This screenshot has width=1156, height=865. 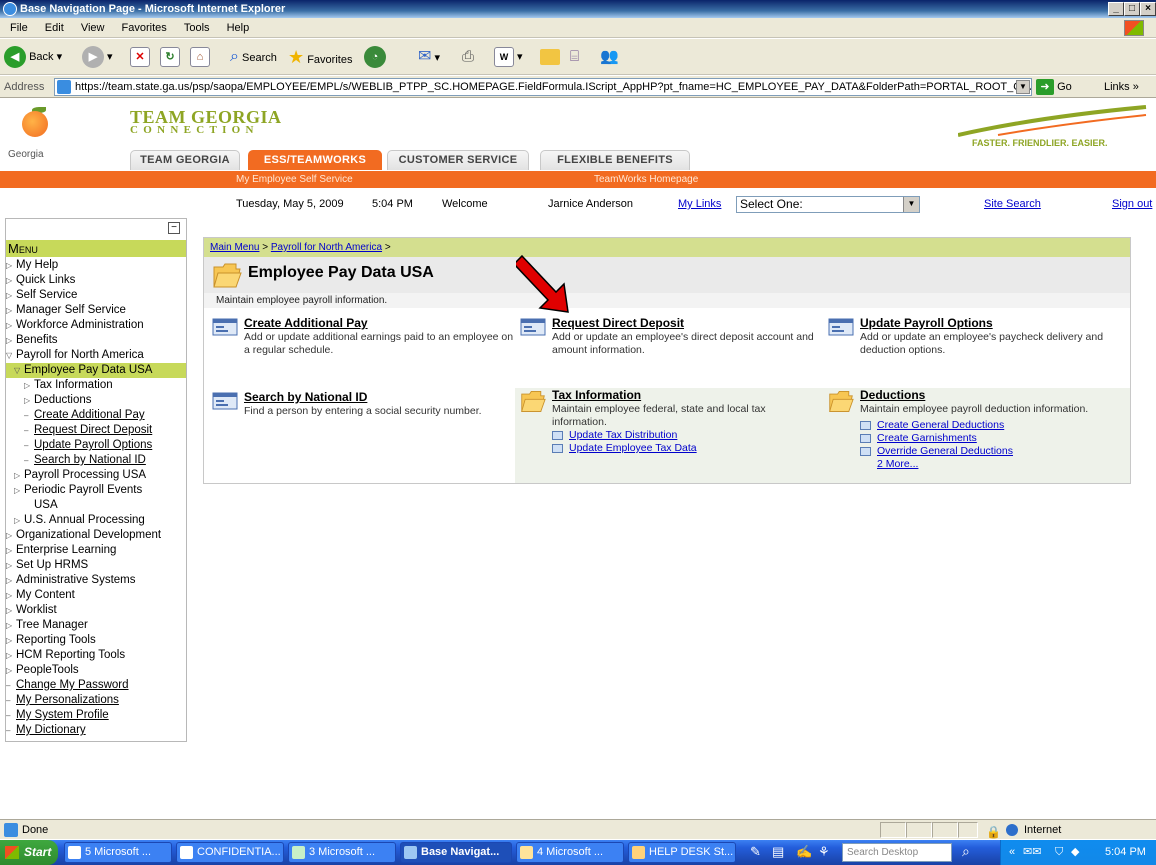 I want to click on menu-item-us-annual: ▷ U.S. Annual Processing, so click(x=96, y=520).